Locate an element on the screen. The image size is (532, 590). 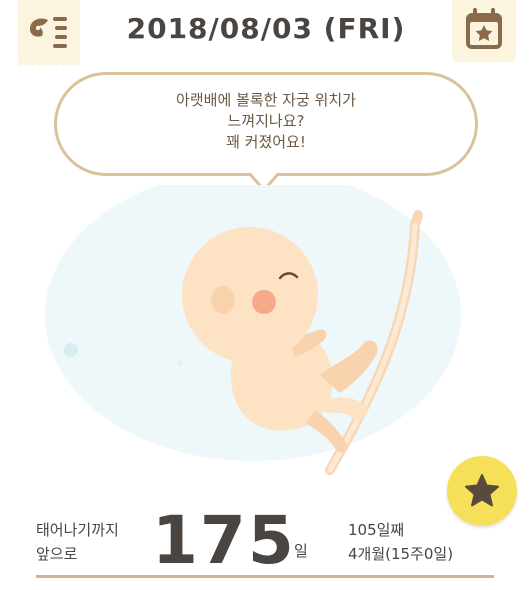
bubble-message: 아랫배에 볼록한 자궁 위치가 느껴지나요? 꽤 커졌어요! is located at coordinates (266, 121).